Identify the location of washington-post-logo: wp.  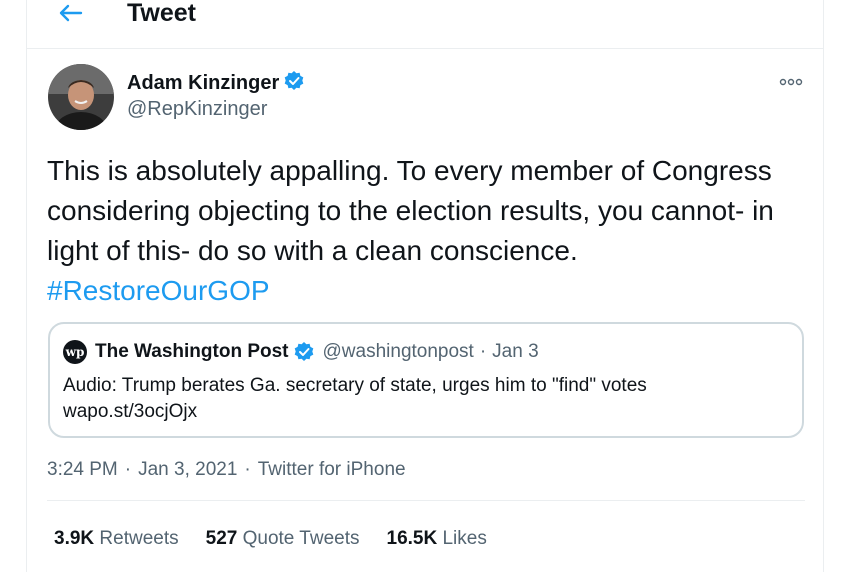
(75, 352).